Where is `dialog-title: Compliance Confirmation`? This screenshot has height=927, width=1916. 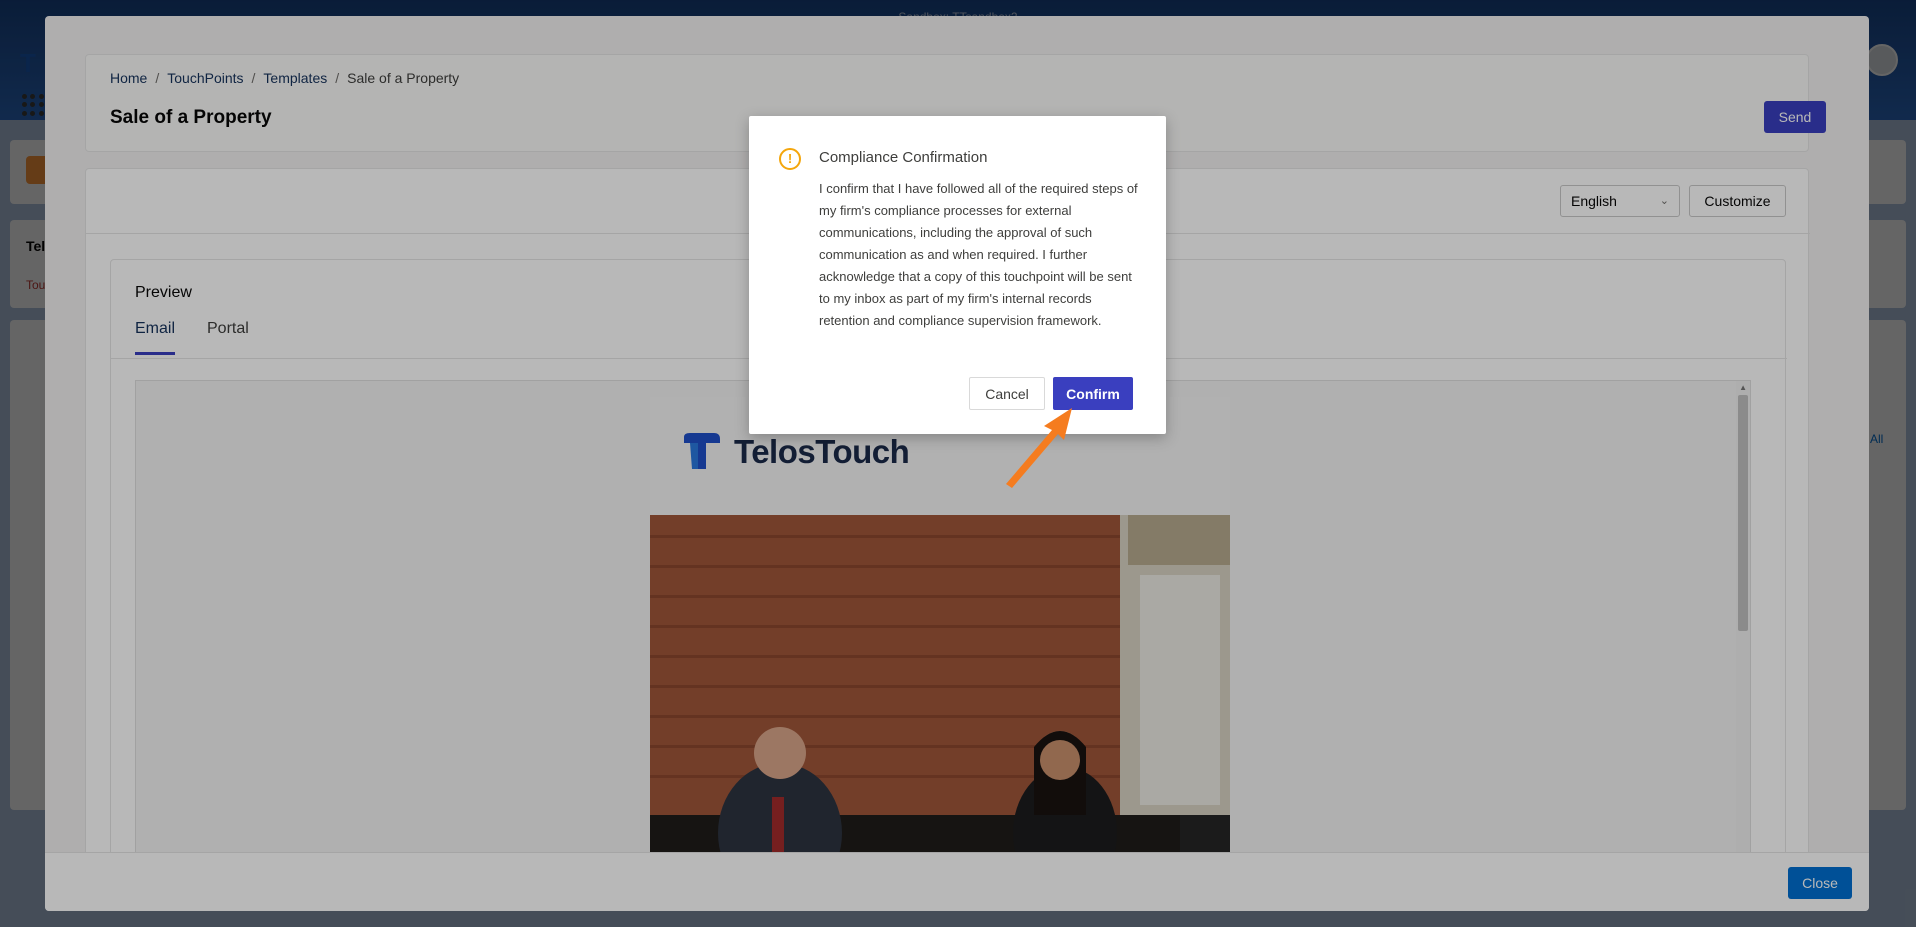
dialog-title: Compliance Confirmation is located at coordinates (903, 157).